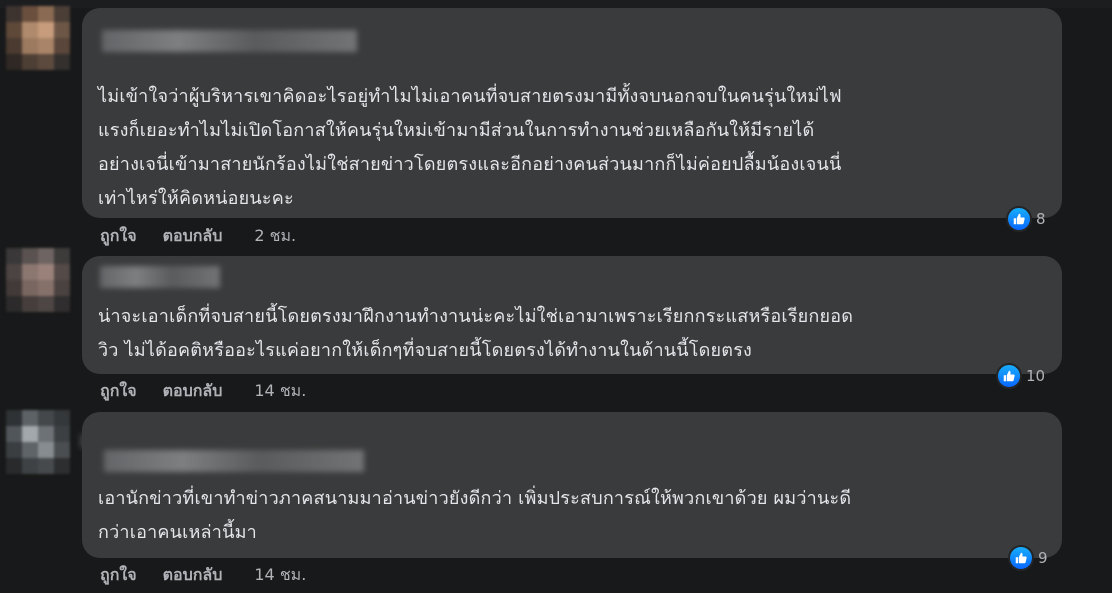  I want to click on timestamp: 2 ชม., so click(275, 236).